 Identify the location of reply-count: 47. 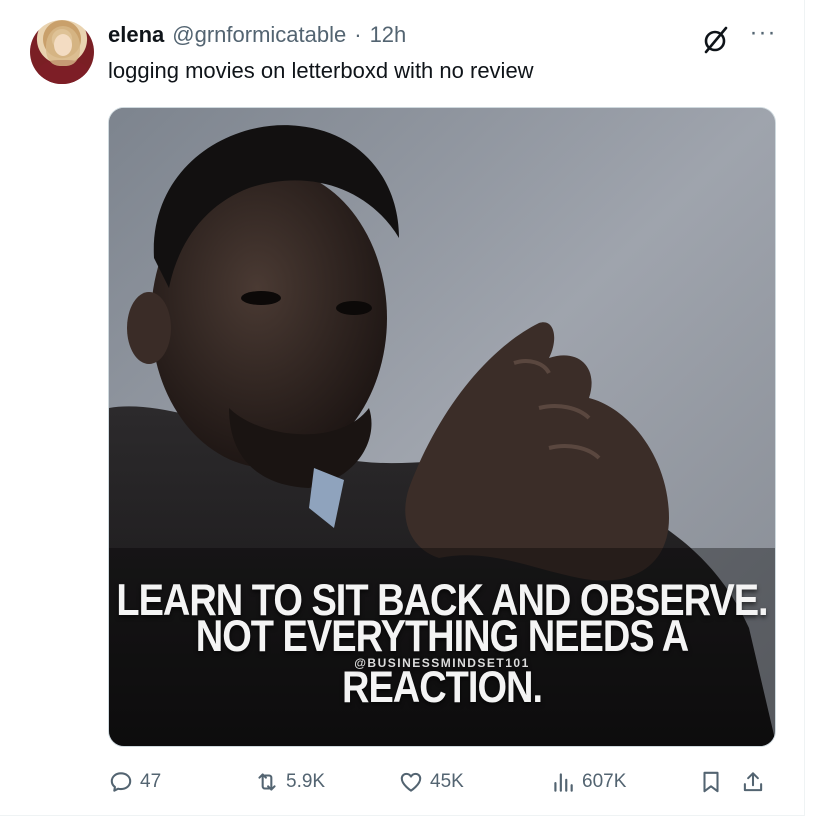
(151, 781).